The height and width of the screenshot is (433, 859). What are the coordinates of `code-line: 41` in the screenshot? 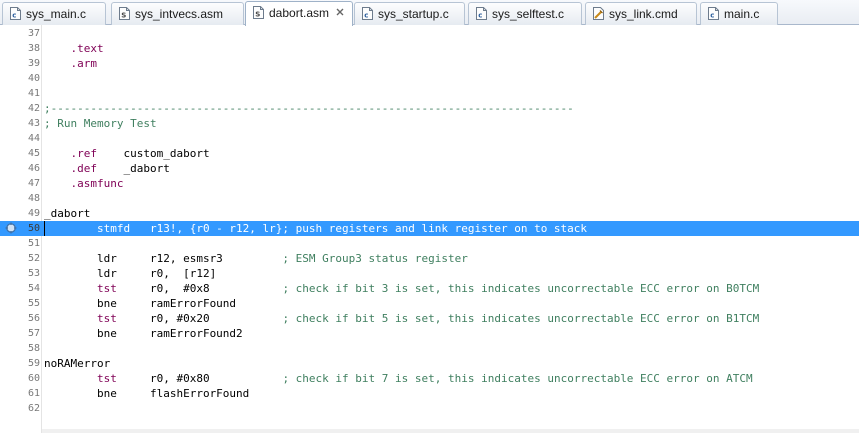 It's located at (429, 93).